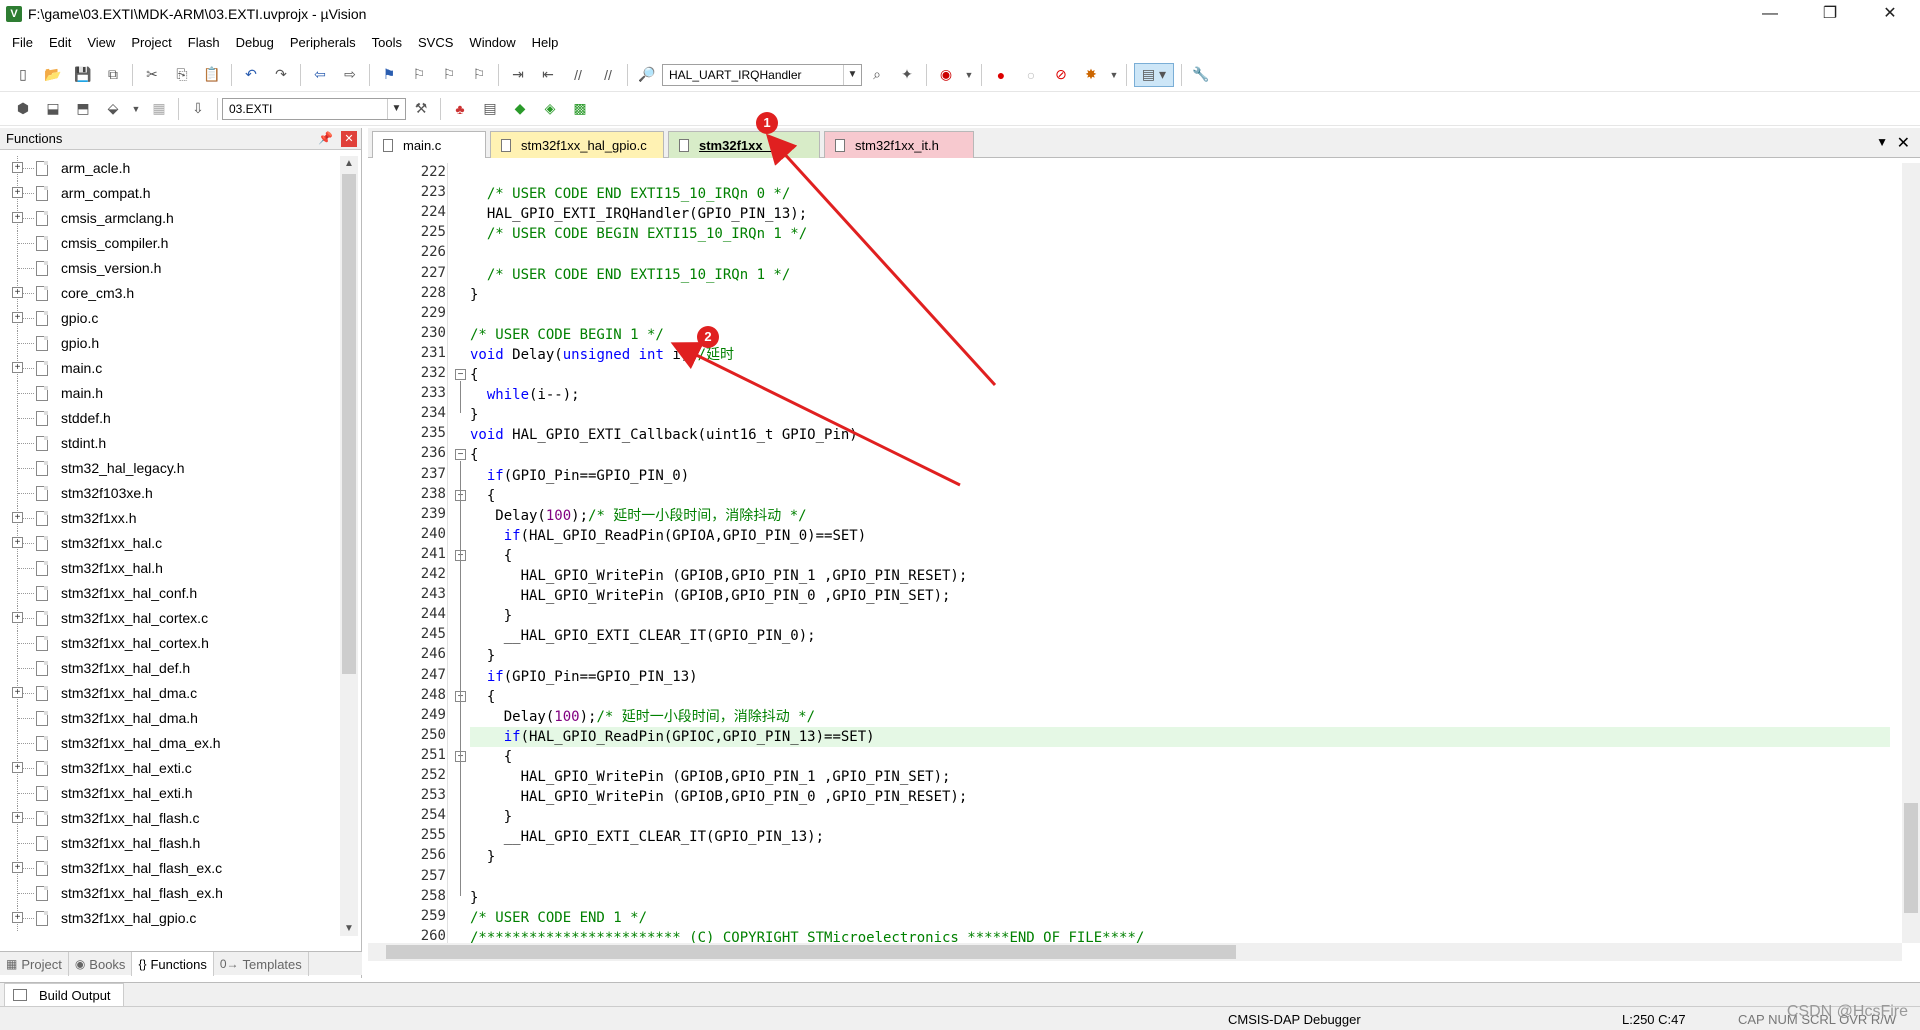 The image size is (1920, 1030). I want to click on breakpoint-icon: ●, so click(1001, 75).